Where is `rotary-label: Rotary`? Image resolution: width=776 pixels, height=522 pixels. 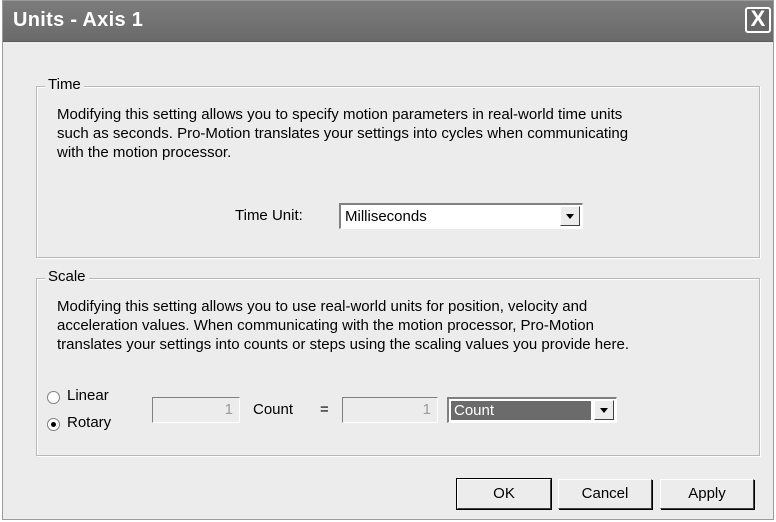
rotary-label: Rotary is located at coordinates (89, 422).